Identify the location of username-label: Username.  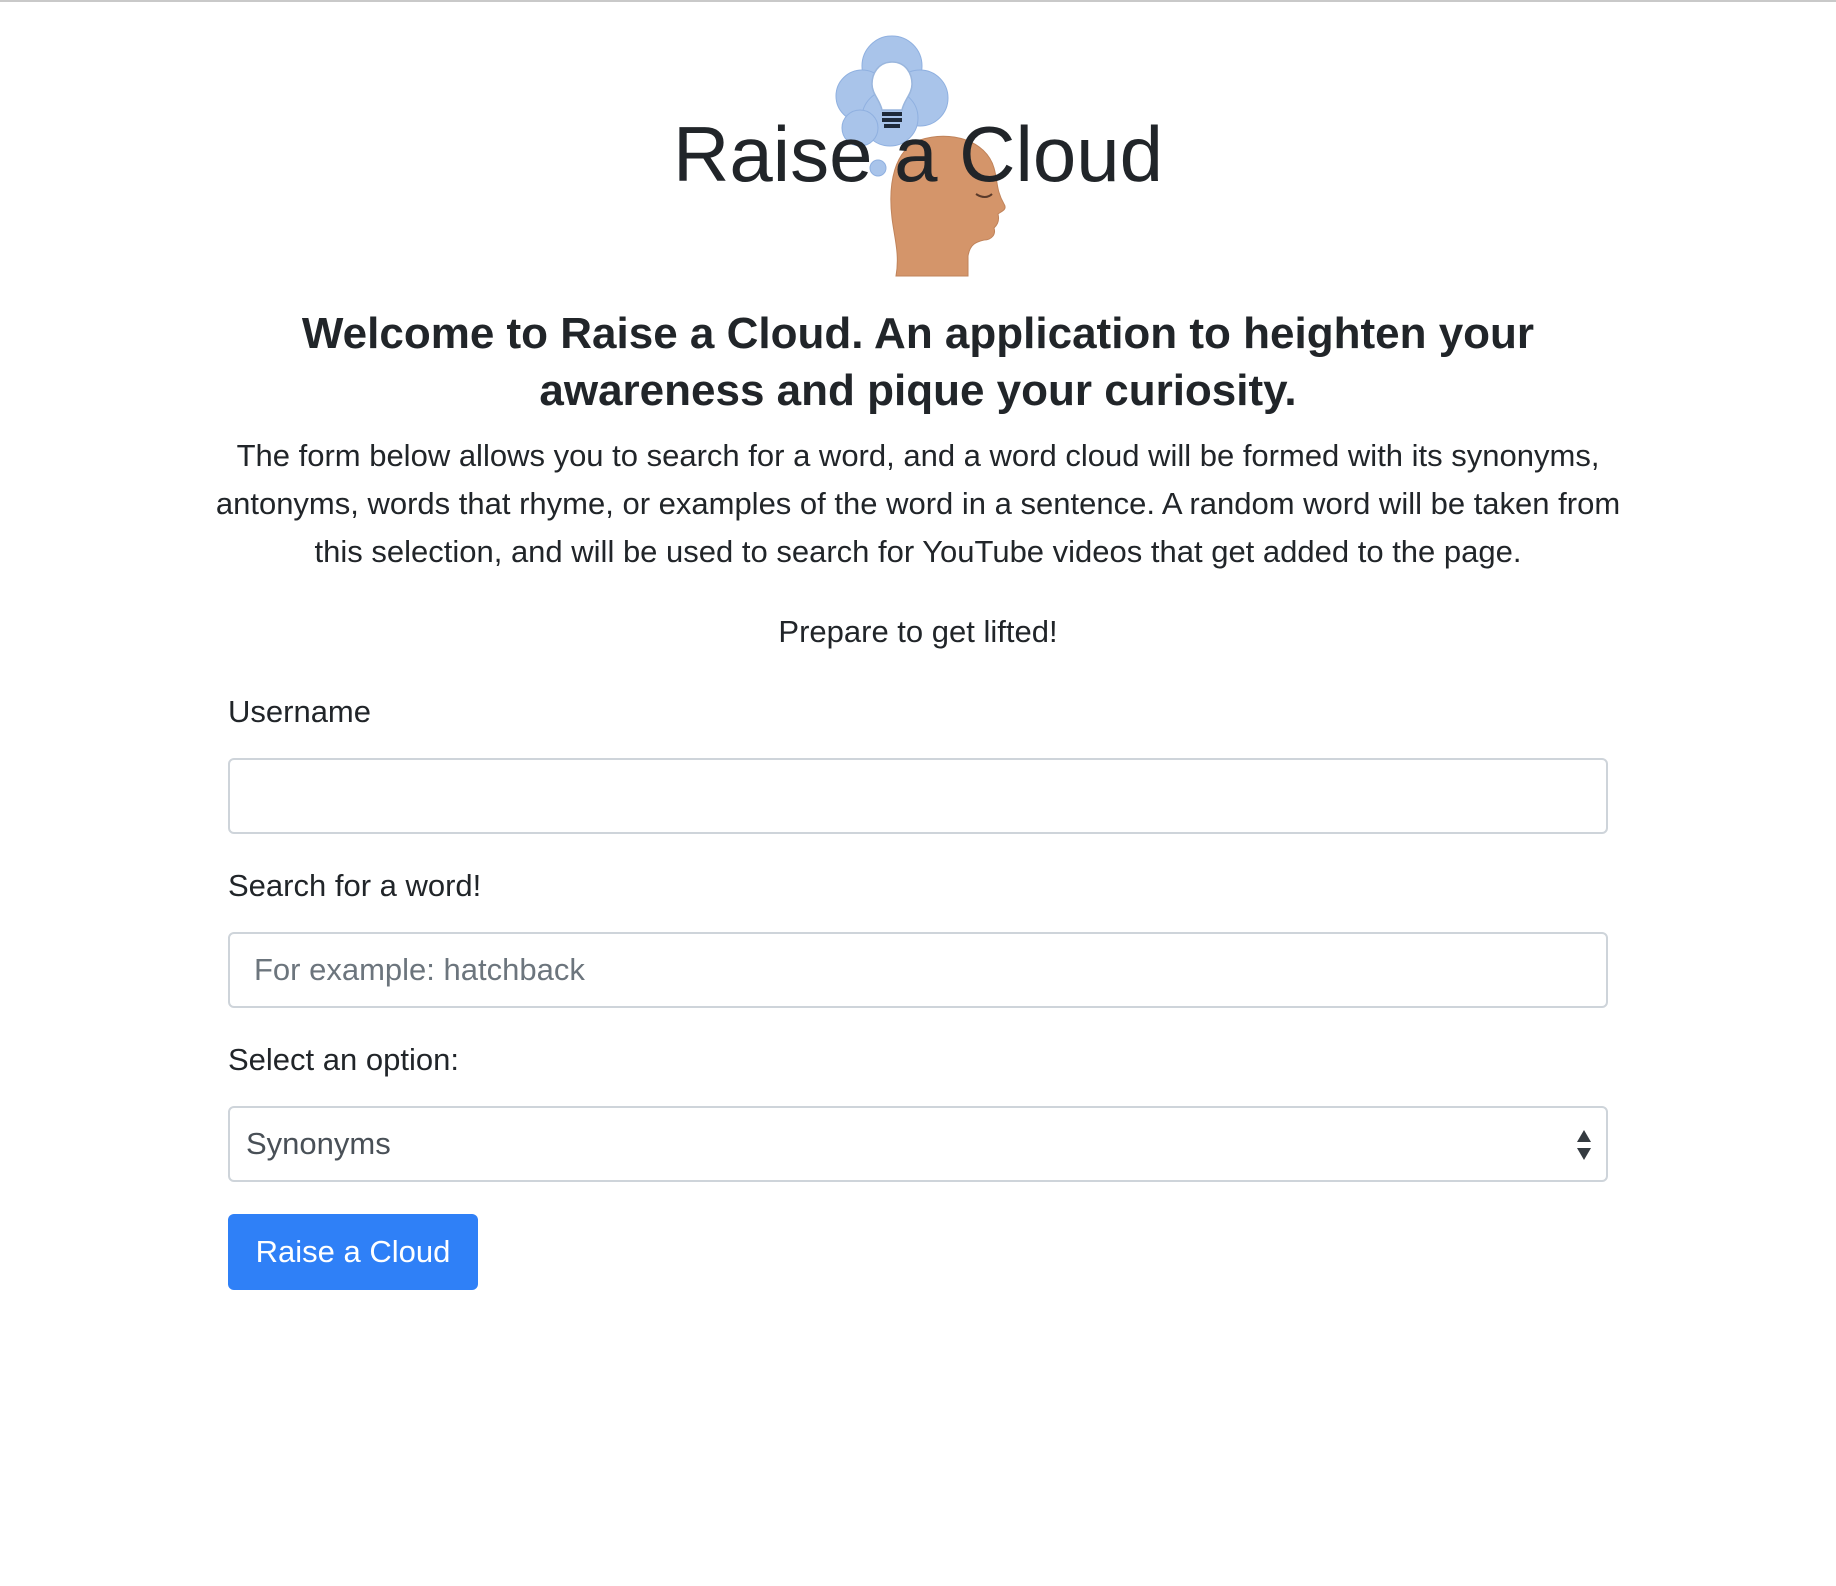
(299, 711).